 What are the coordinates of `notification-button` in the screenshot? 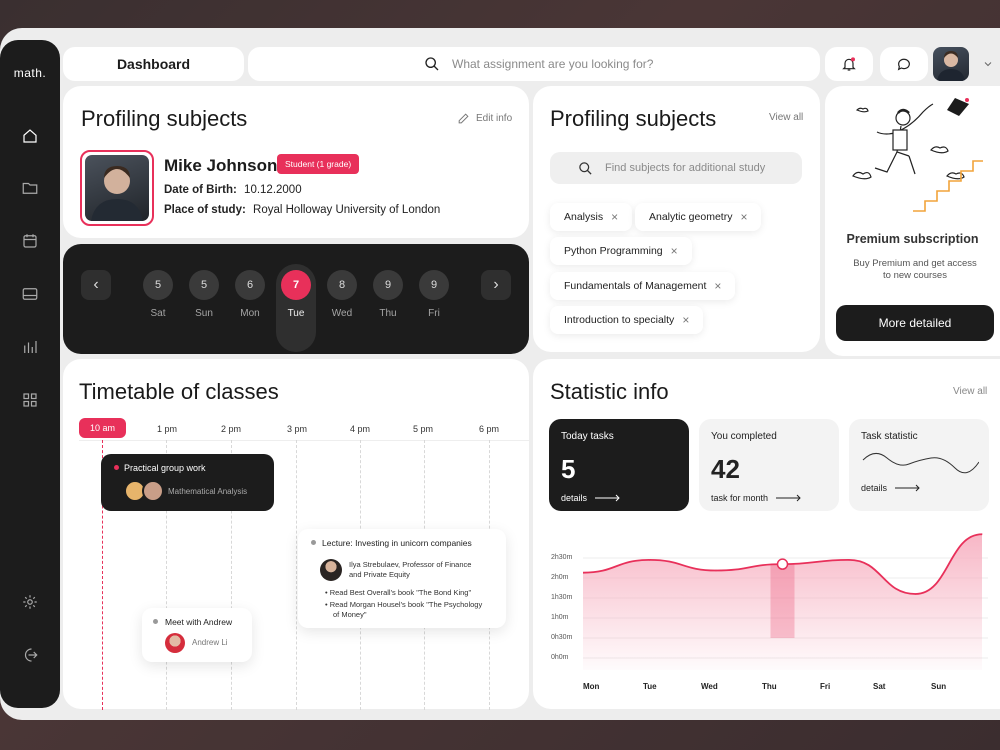 It's located at (849, 64).